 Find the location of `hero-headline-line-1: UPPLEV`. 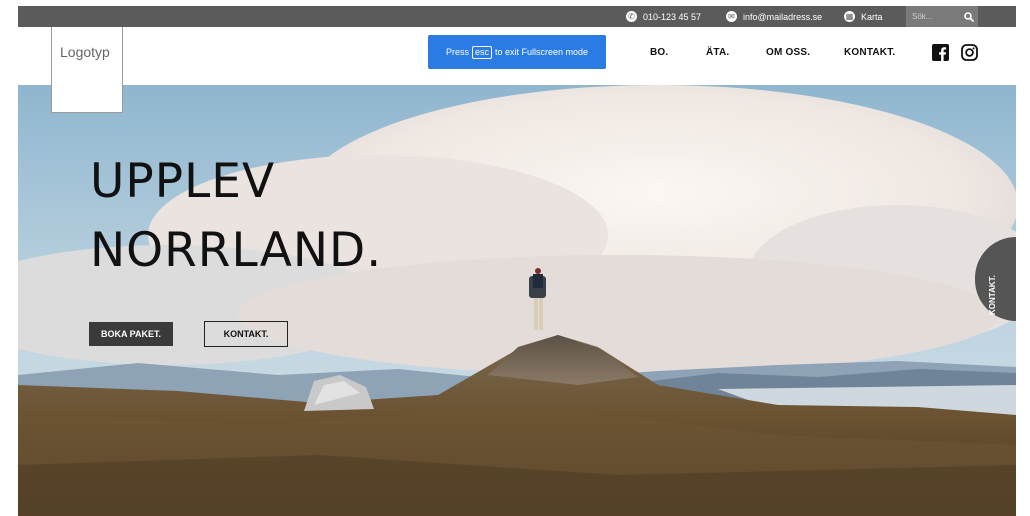

hero-headline-line-1: UPPLEV is located at coordinates (183, 181).